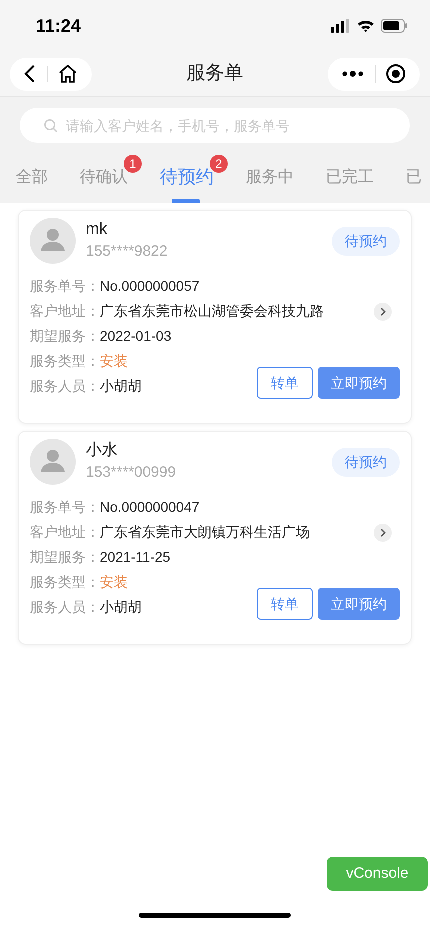 This screenshot has height=930, width=430. Describe the element at coordinates (150, 507) in the screenshot. I see `field-value: No.0000000047` at that location.